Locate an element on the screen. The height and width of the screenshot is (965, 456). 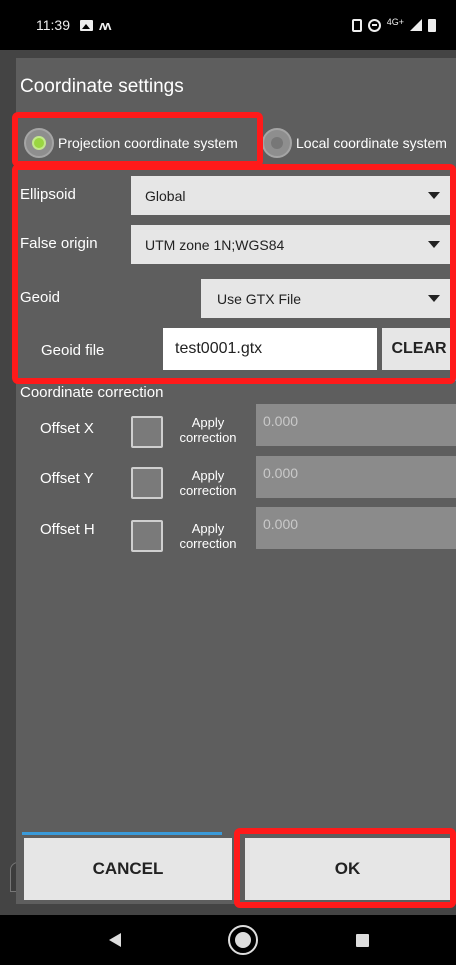
false-origin-select: UTM zone 1N;WGS84 is located at coordinates (293, 244).